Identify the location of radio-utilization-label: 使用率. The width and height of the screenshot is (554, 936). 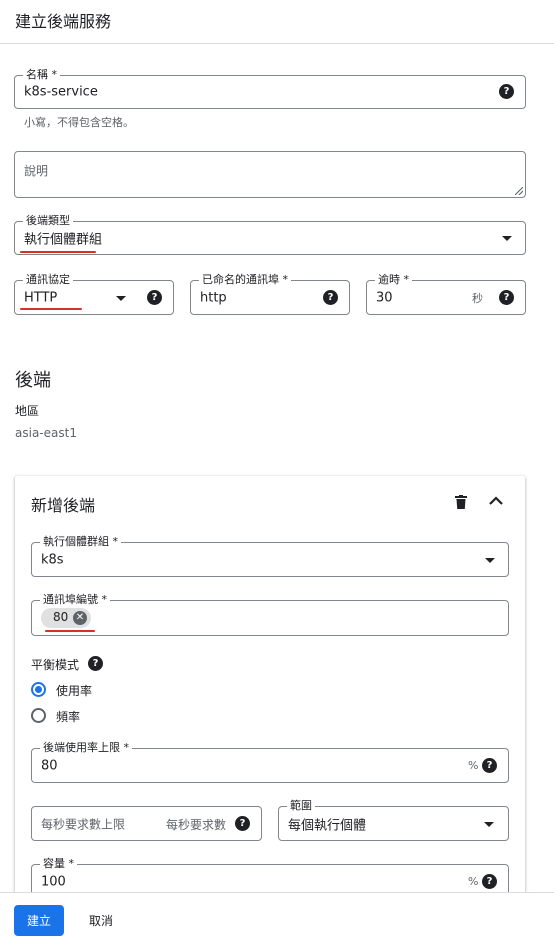
(74, 690).